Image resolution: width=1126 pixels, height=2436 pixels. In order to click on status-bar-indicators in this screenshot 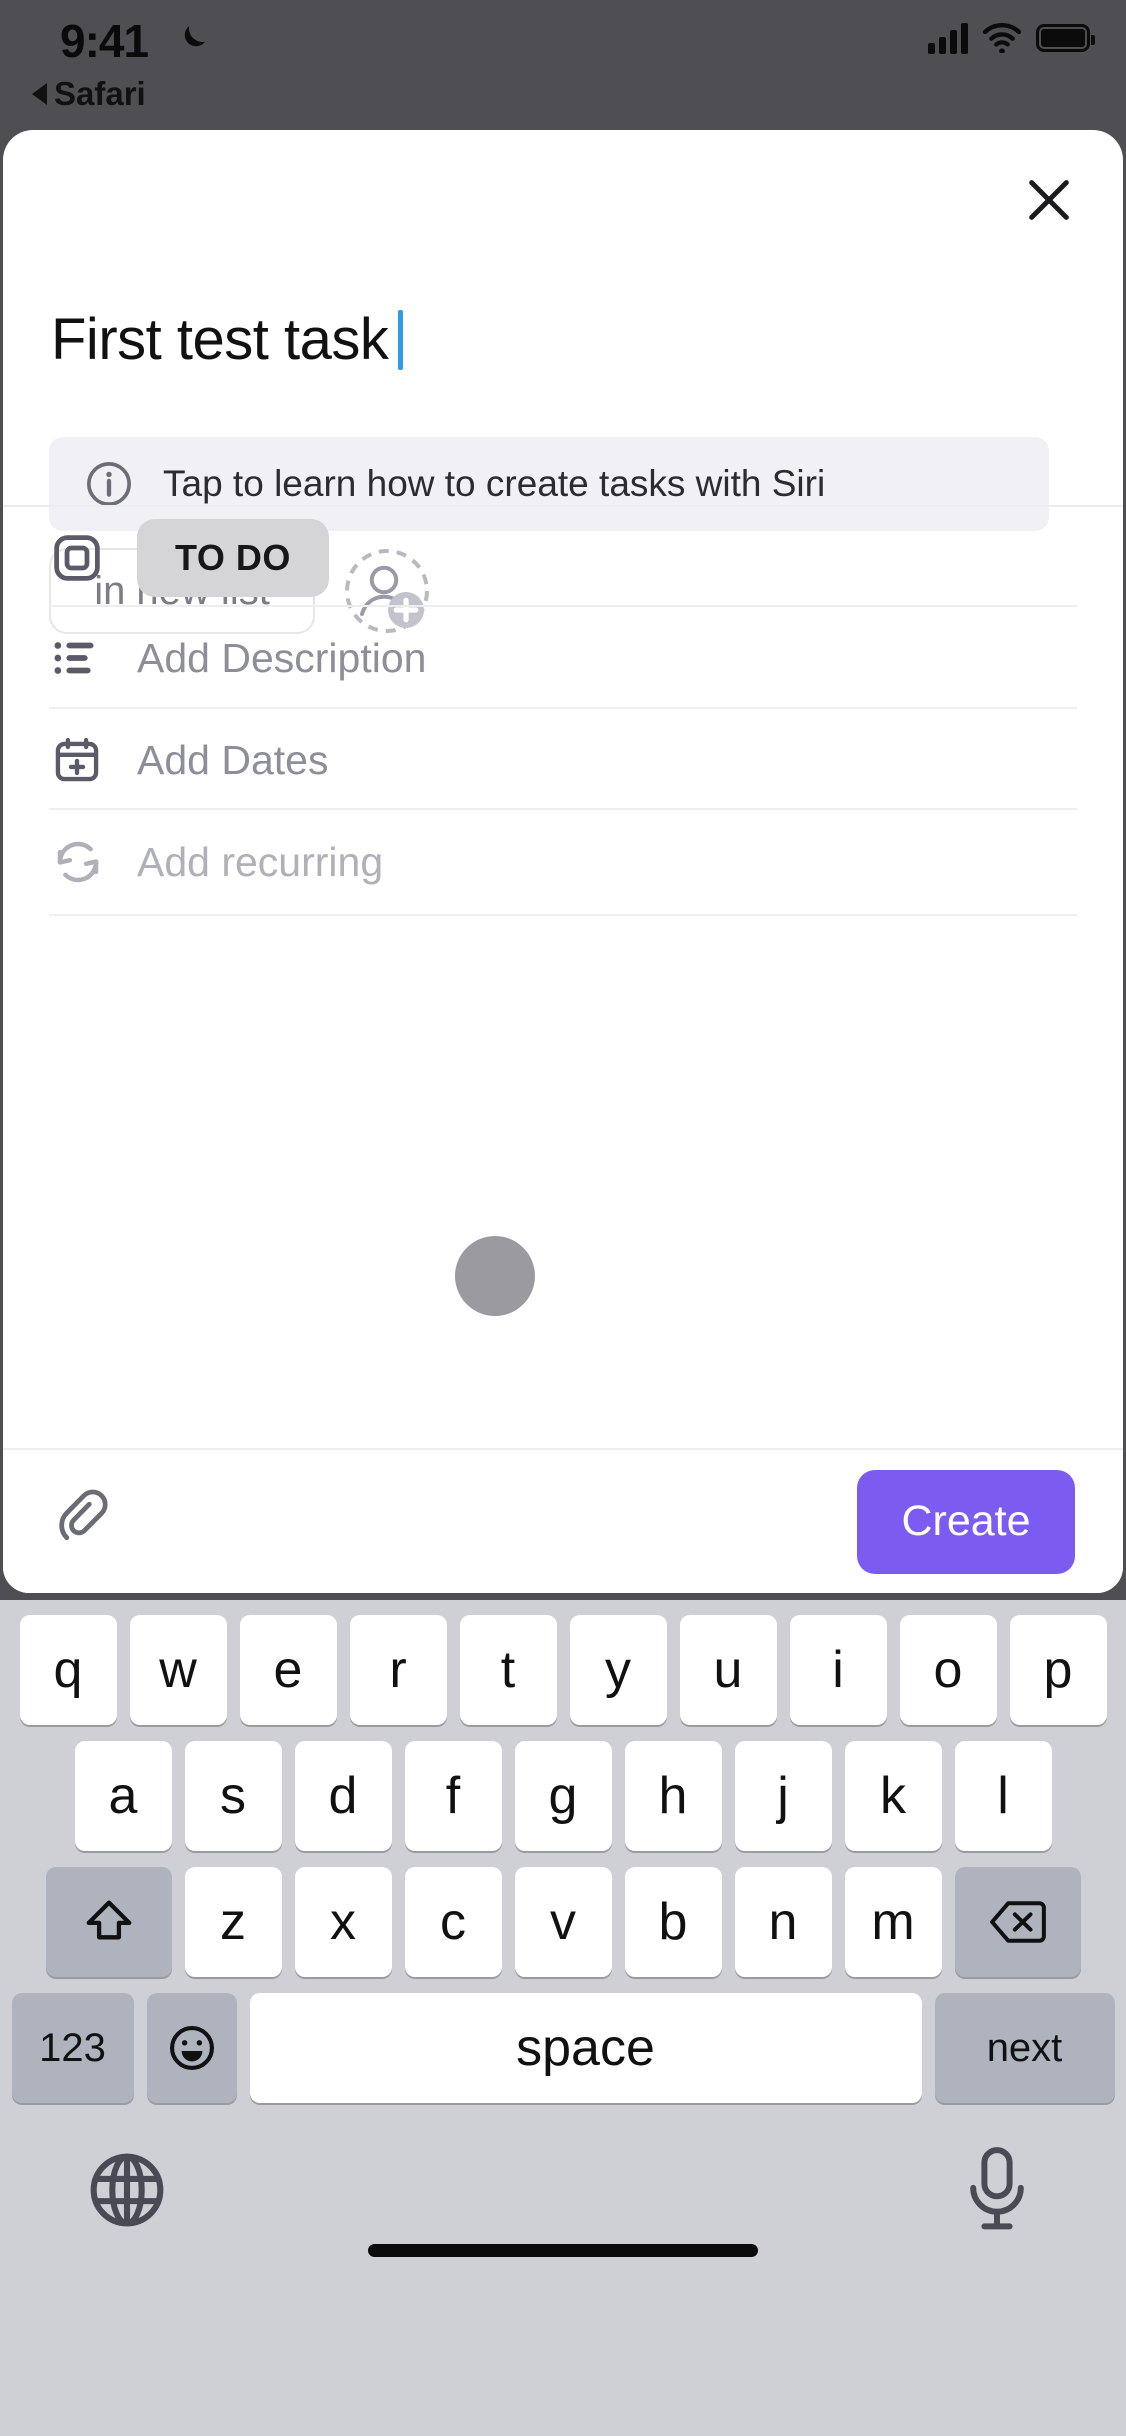, I will do `click(1011, 38)`.